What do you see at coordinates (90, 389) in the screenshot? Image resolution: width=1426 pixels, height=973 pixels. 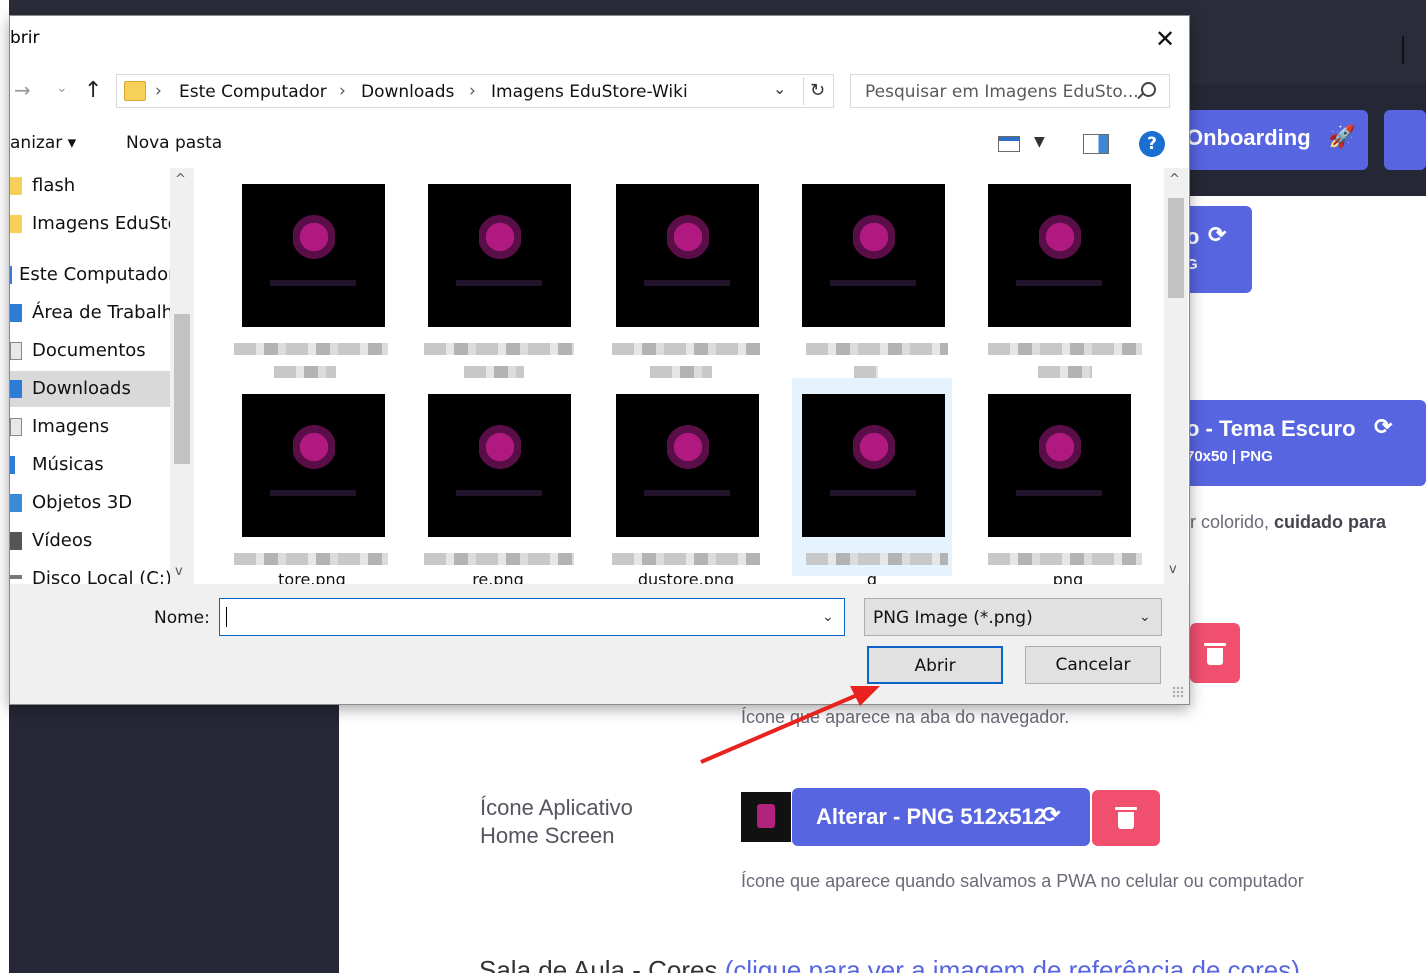 I see `nav-item-downloads: Downloads` at bounding box center [90, 389].